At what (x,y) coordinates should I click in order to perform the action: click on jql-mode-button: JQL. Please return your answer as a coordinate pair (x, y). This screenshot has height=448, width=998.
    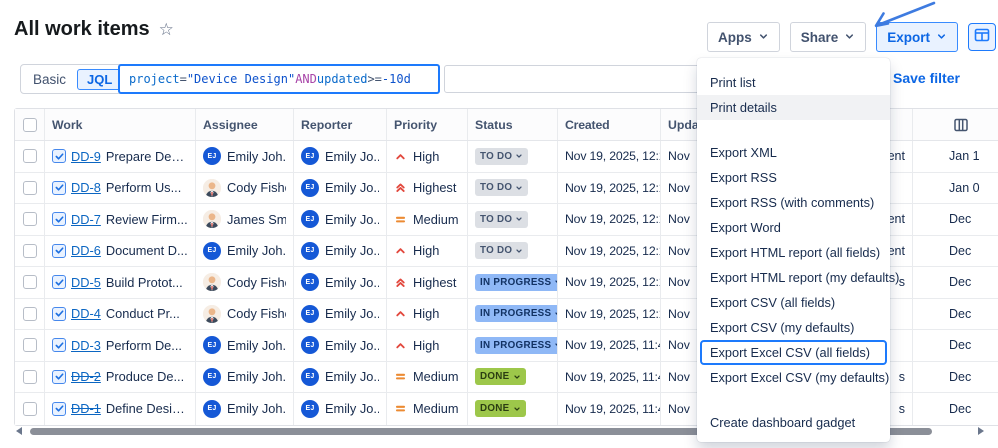
    Looking at the image, I should click on (100, 79).